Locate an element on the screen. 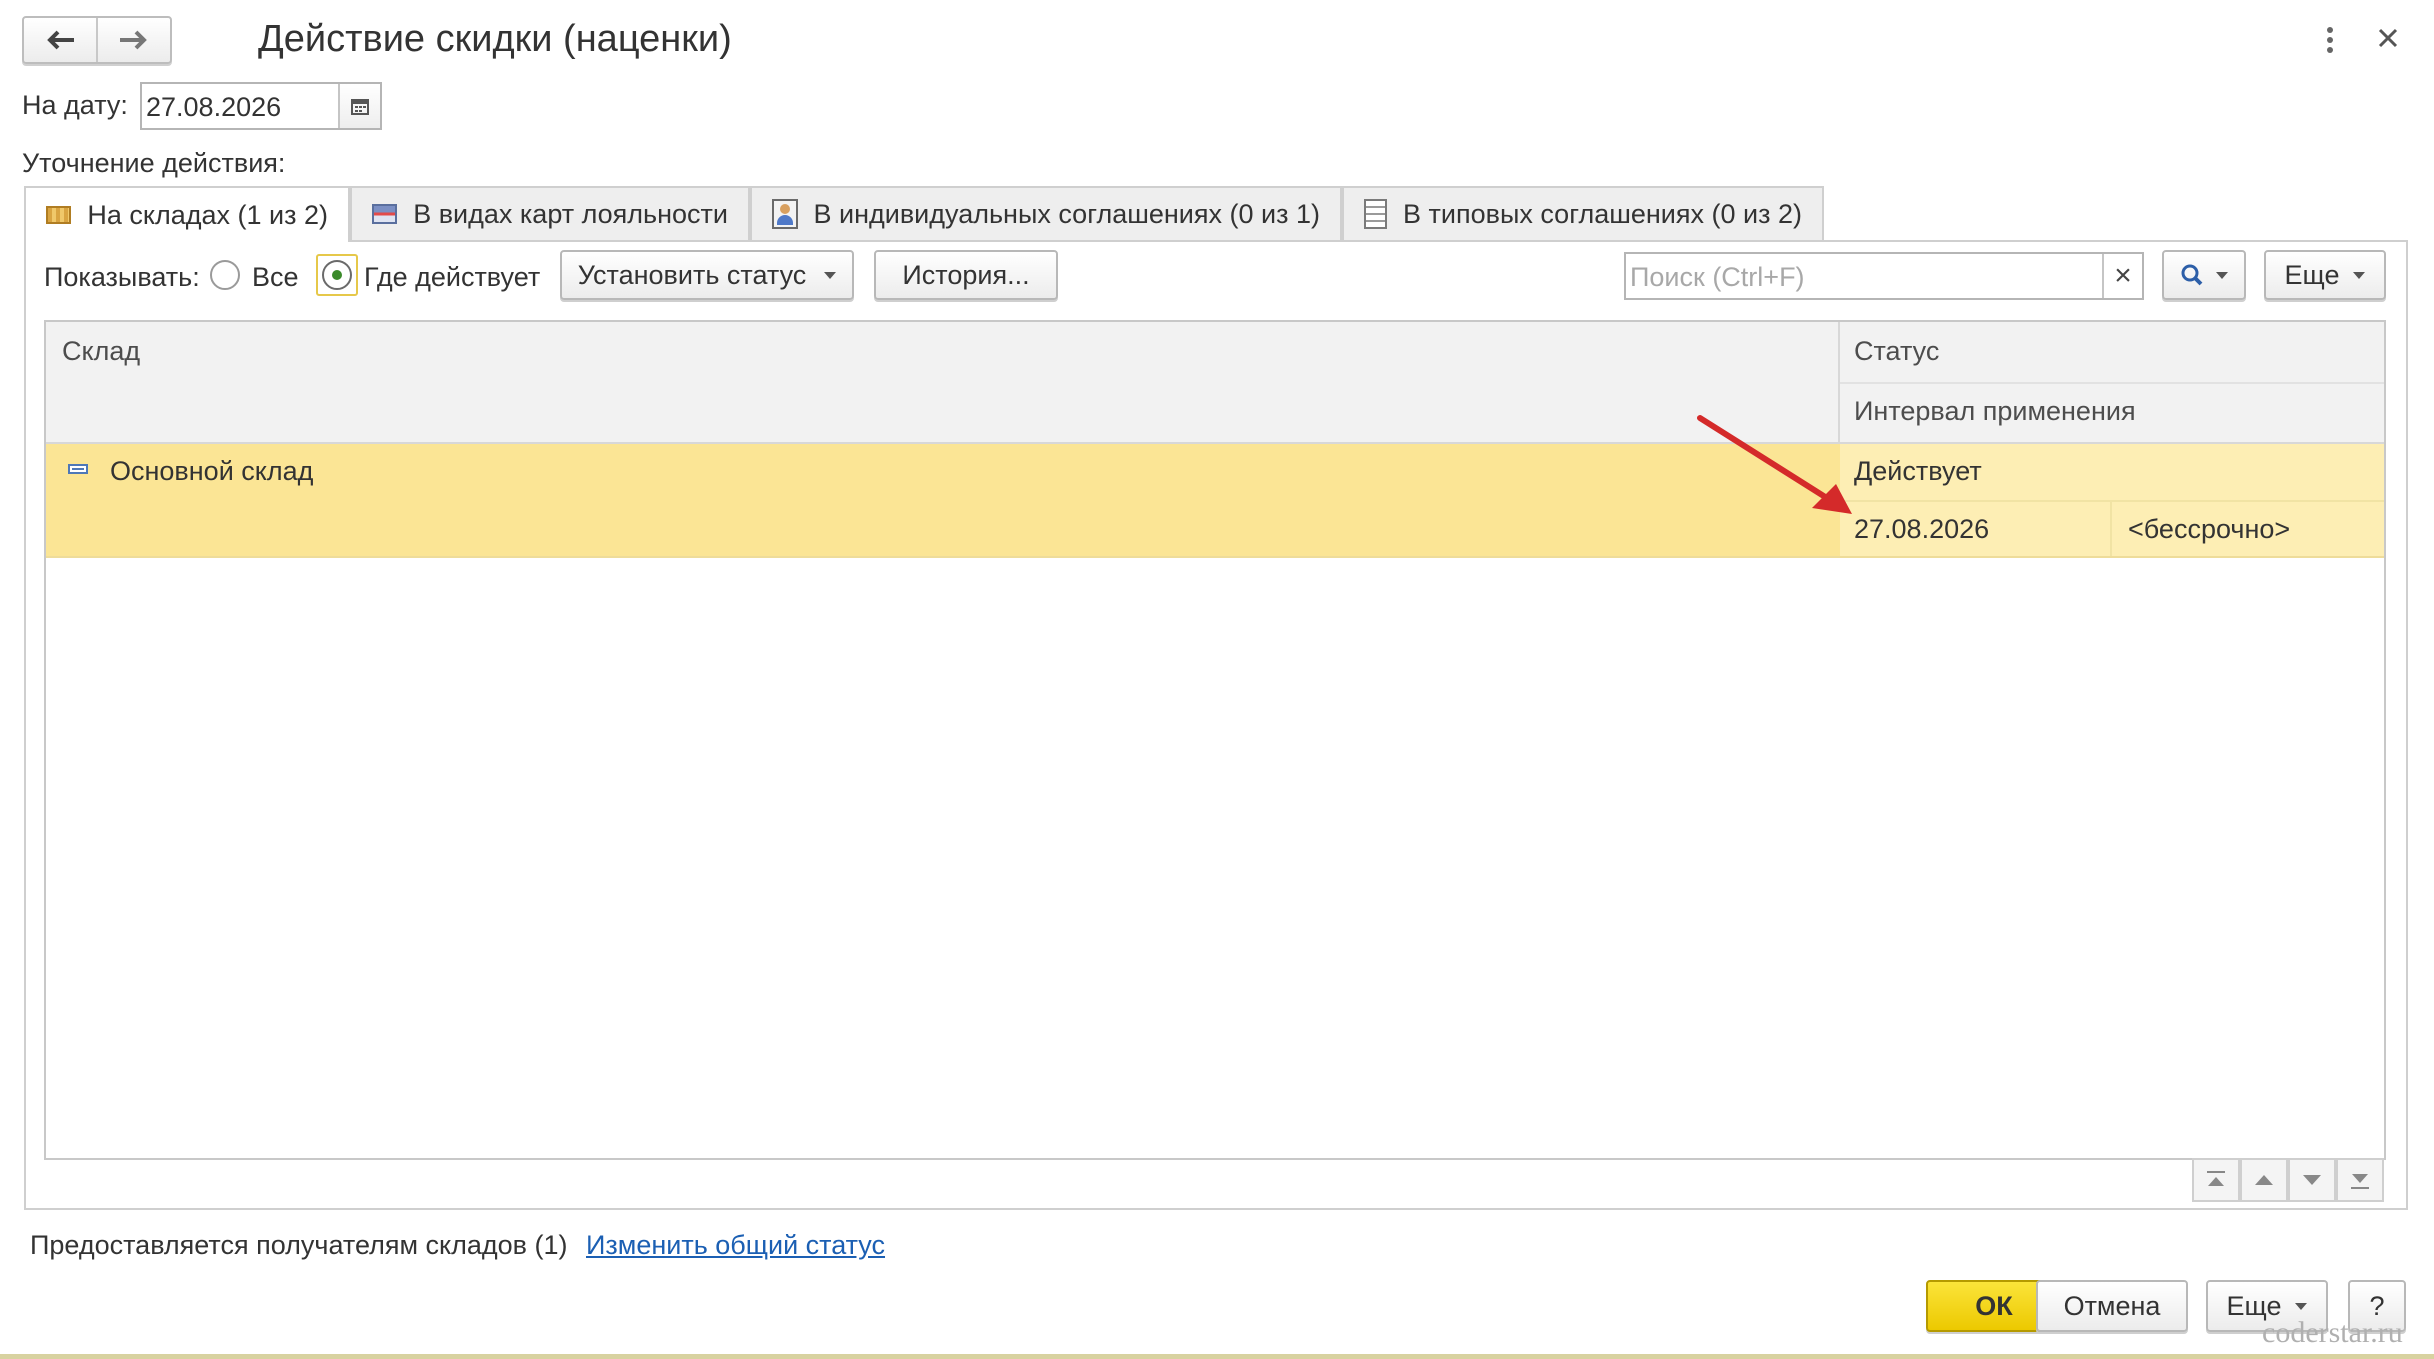 This screenshot has width=2434, height=1359. arrow-right-icon is located at coordinates (133, 40).